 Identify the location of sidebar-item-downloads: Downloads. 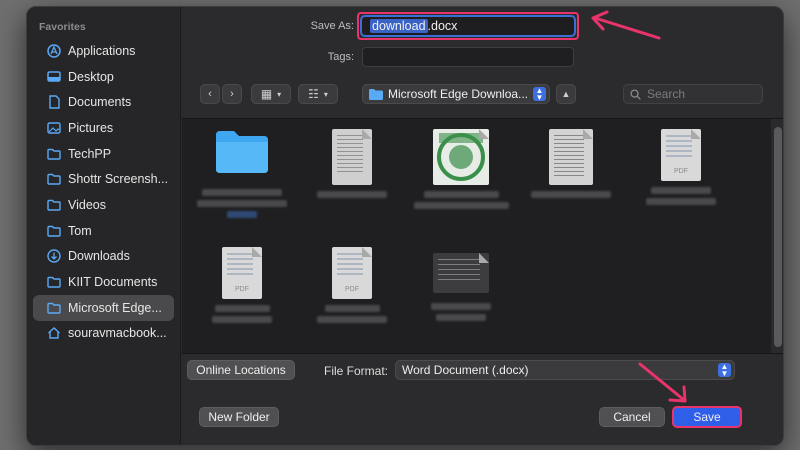
(103, 257).